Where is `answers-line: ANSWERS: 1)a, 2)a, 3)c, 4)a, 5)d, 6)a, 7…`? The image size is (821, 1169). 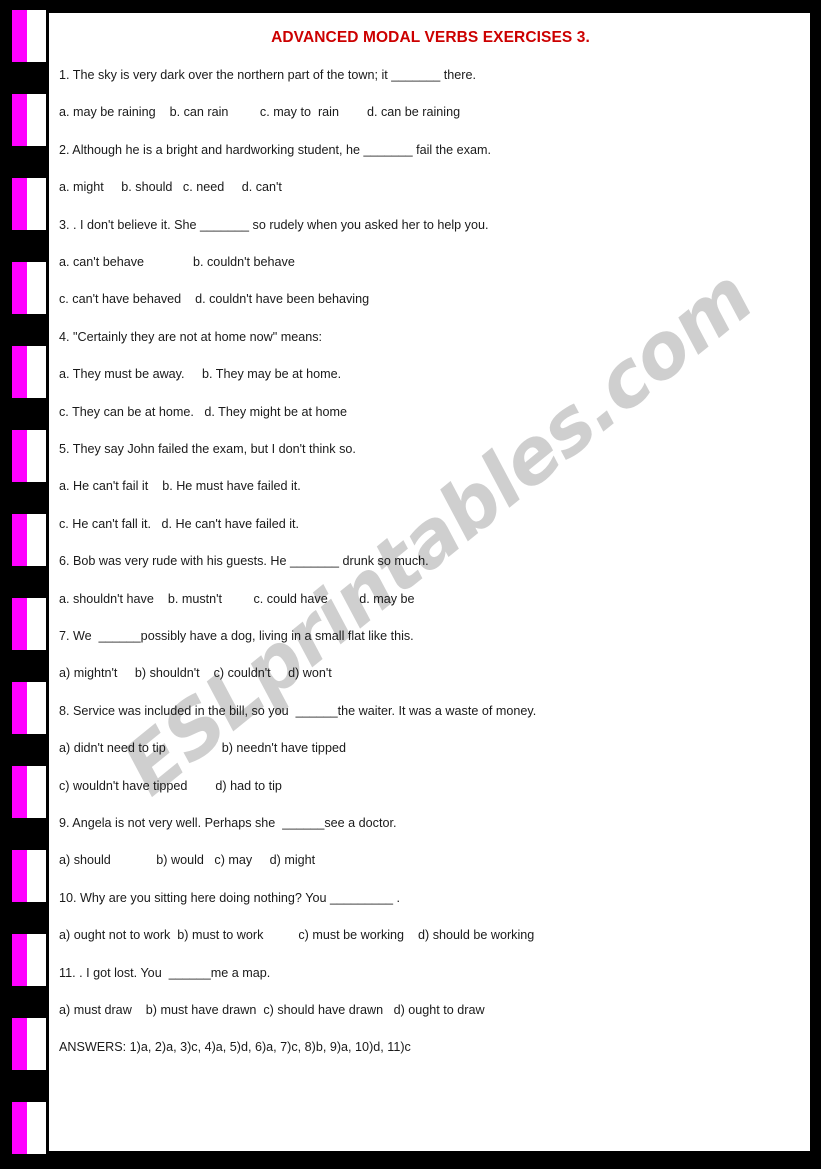
answers-line: ANSWERS: 1)a, 2)a, 3)c, 4)a, 5)d, 6)a, 7… is located at coordinates (235, 1047).